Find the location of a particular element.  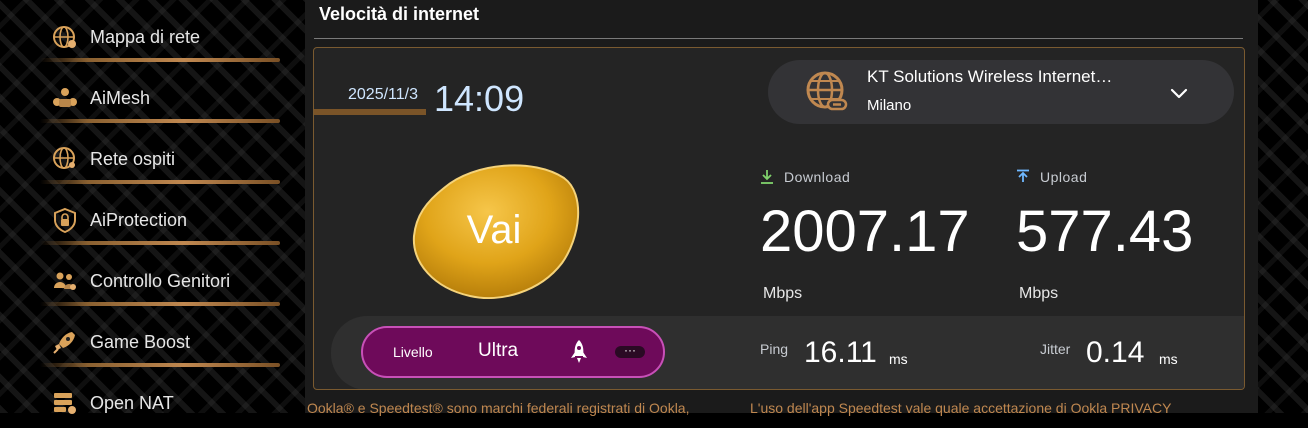

shield-lock-icon is located at coordinates (65, 220).